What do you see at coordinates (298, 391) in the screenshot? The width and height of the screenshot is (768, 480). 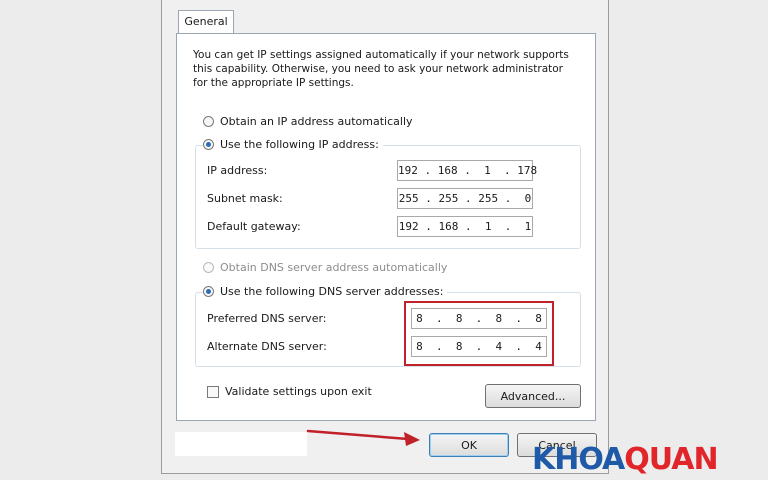 I see `validate-settings-label: Validate settings upon exit` at bounding box center [298, 391].